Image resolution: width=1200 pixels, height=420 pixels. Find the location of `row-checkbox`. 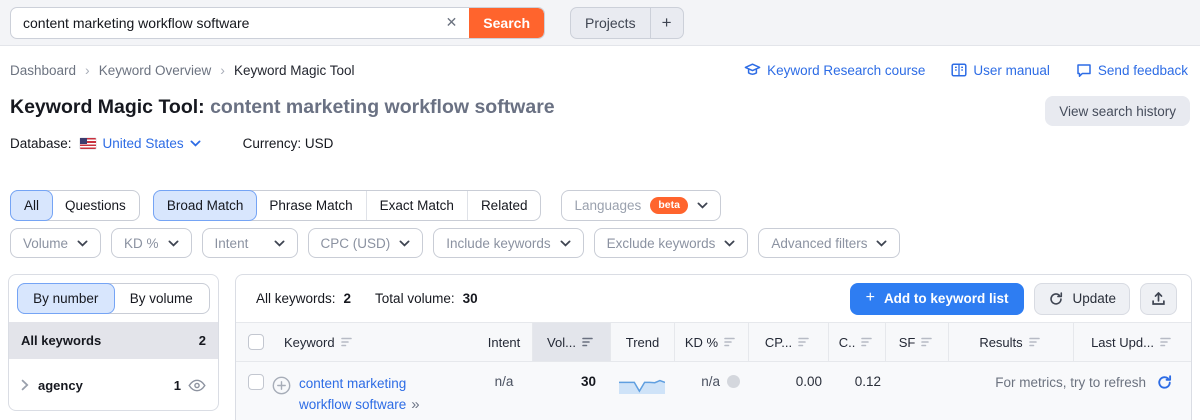

row-checkbox is located at coordinates (256, 382).